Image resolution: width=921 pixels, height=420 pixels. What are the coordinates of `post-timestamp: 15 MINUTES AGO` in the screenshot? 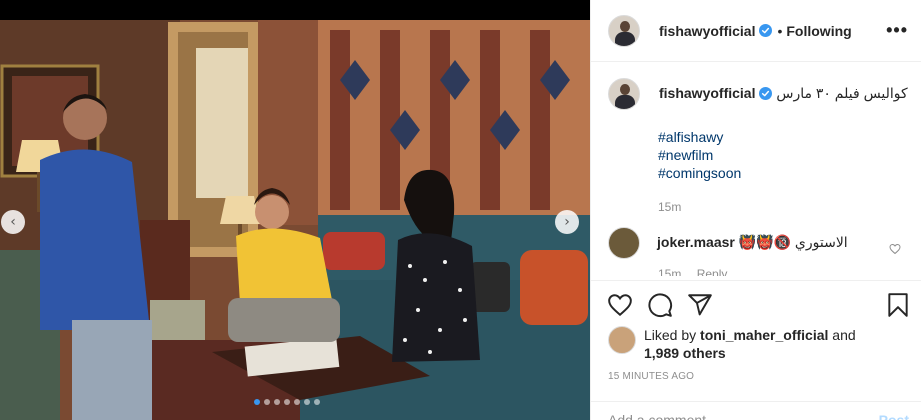 It's located at (651, 376).